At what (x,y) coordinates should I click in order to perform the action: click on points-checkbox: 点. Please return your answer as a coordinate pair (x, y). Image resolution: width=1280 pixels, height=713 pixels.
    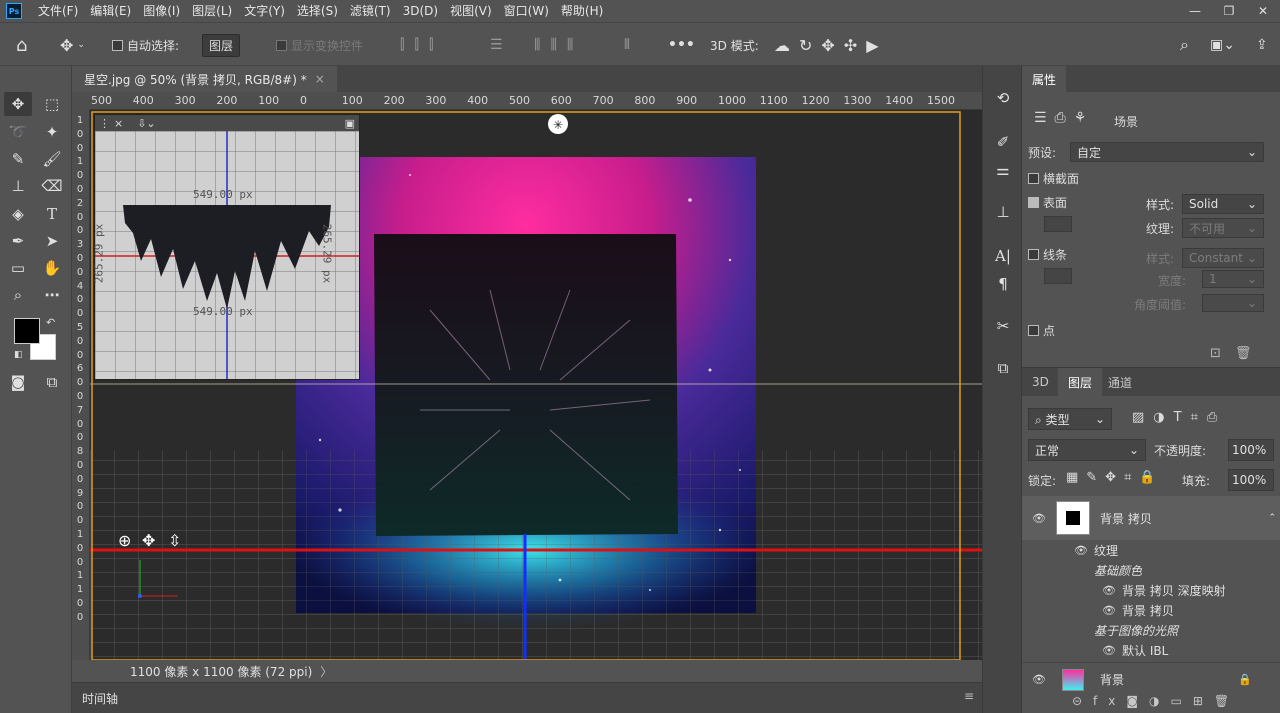
    Looking at the image, I should click on (1041, 330).